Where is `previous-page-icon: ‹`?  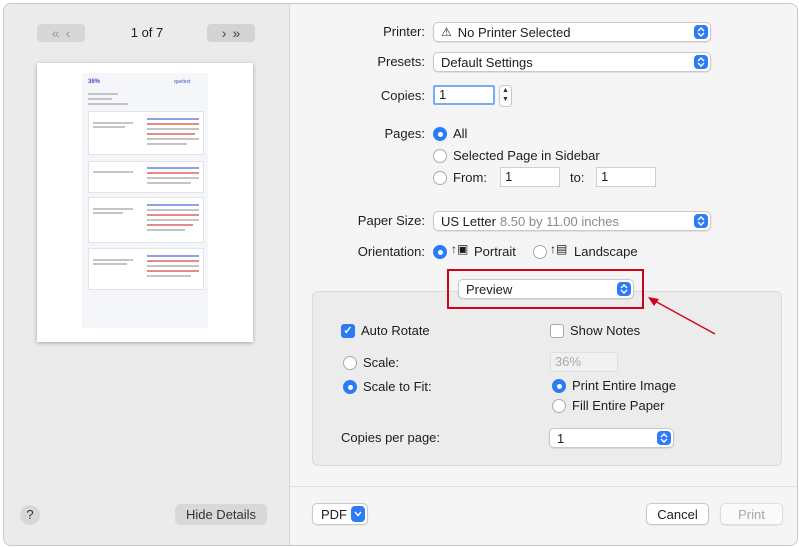 previous-page-icon: ‹ is located at coordinates (68, 33).